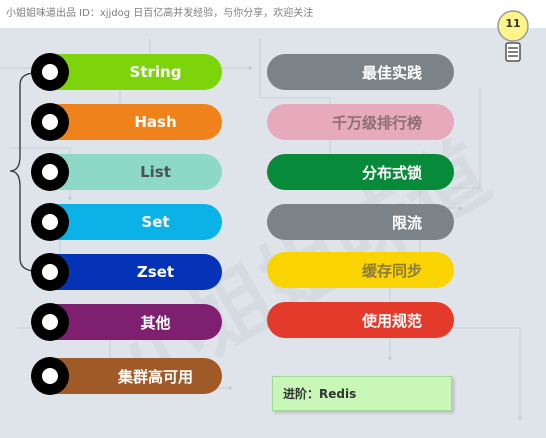  What do you see at coordinates (360, 72) in the screenshot?
I see `pill-best-practice: 最佳实践` at bounding box center [360, 72].